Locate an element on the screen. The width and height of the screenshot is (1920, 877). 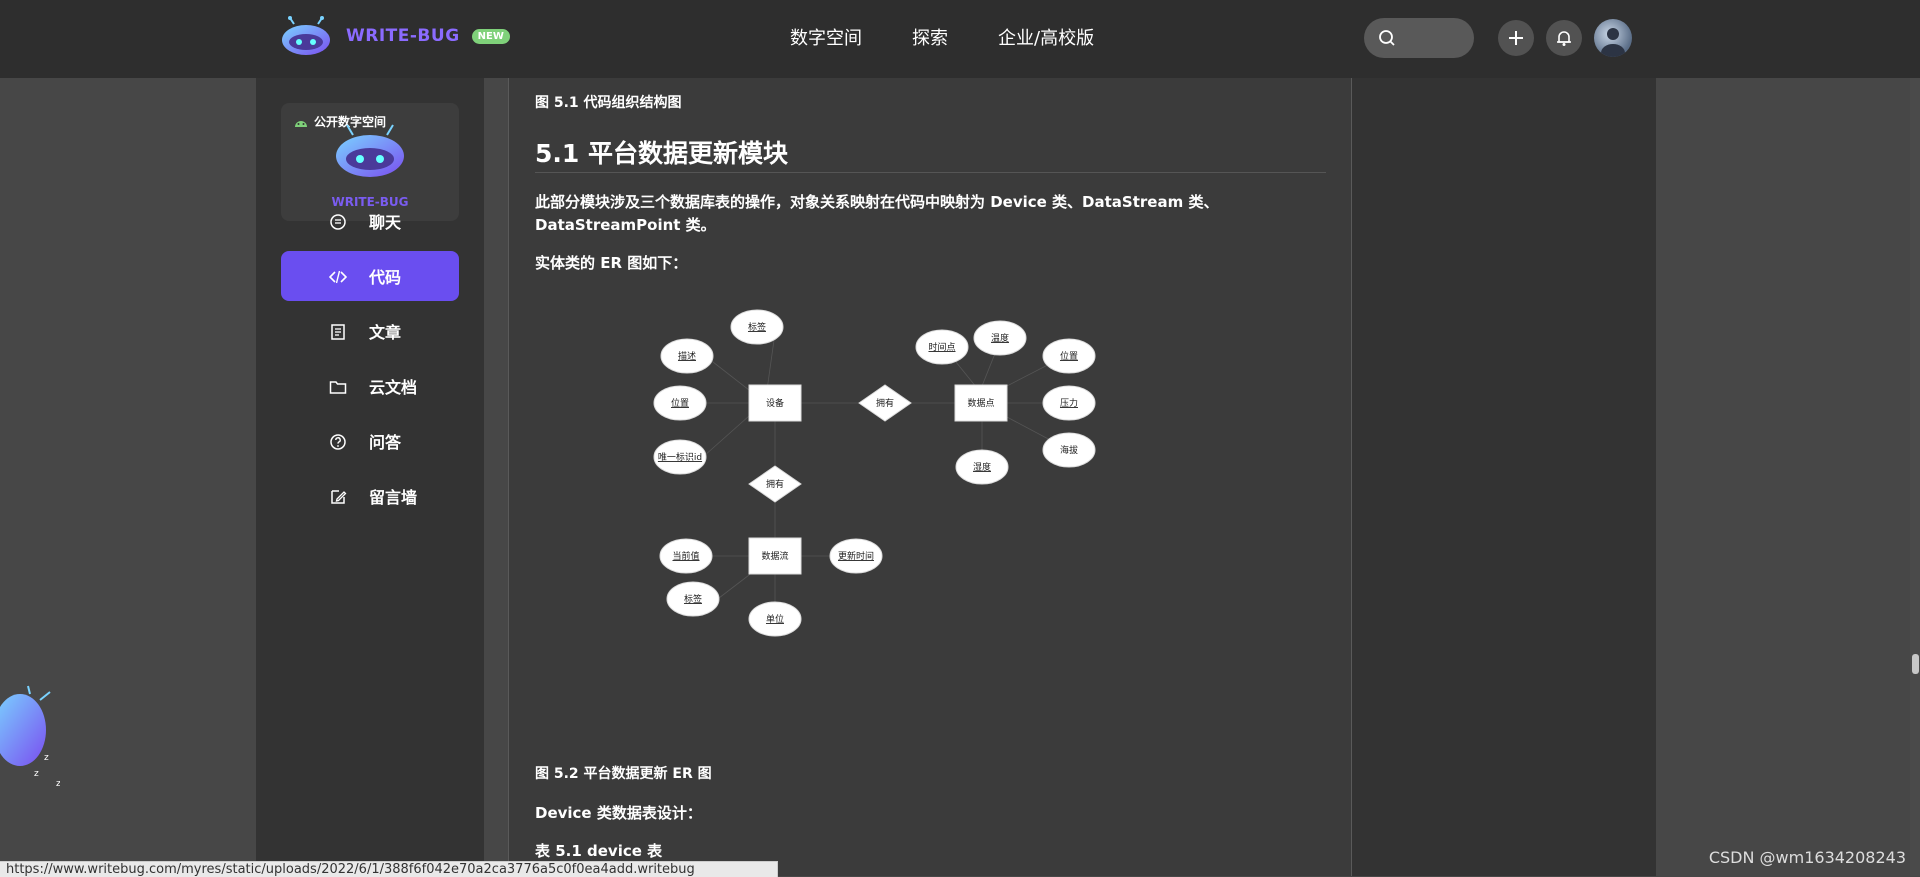
site-logo: WRITE-BUG NEW is located at coordinates (395, 36).